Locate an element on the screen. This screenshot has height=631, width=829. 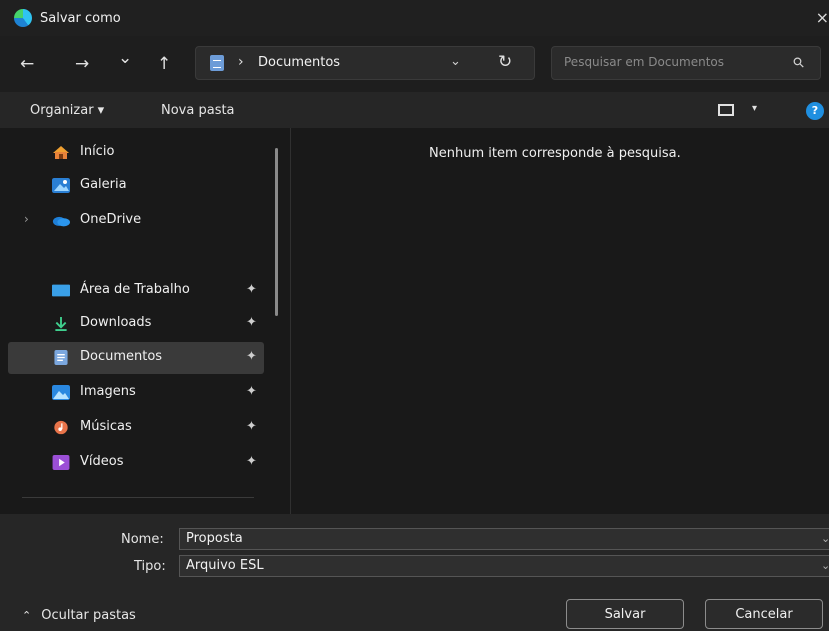
sidebar-item-galeria: Galeria is located at coordinates (136, 186).